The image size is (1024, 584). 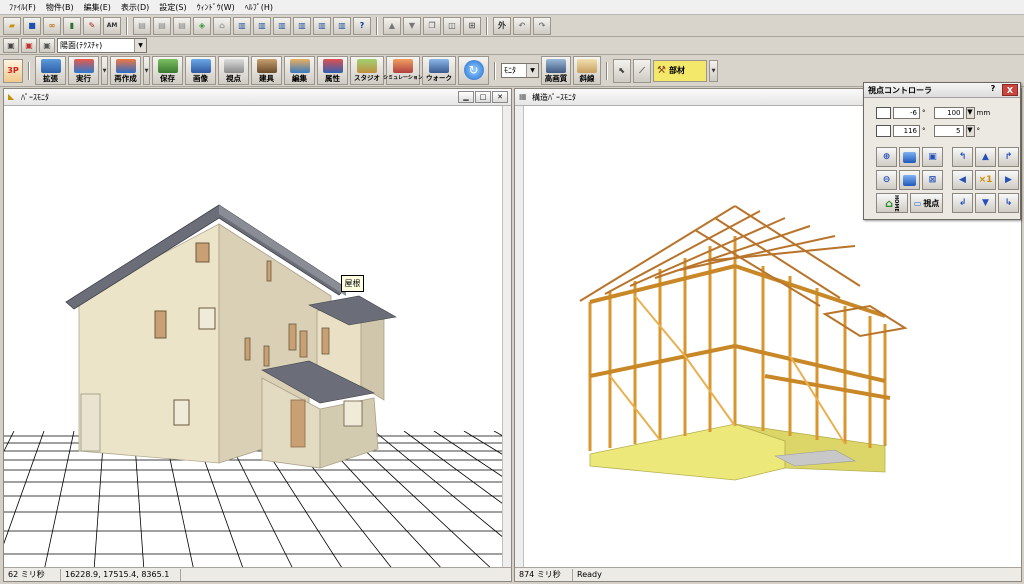 I want to click on 3p-button: 3P, so click(x=13, y=70).